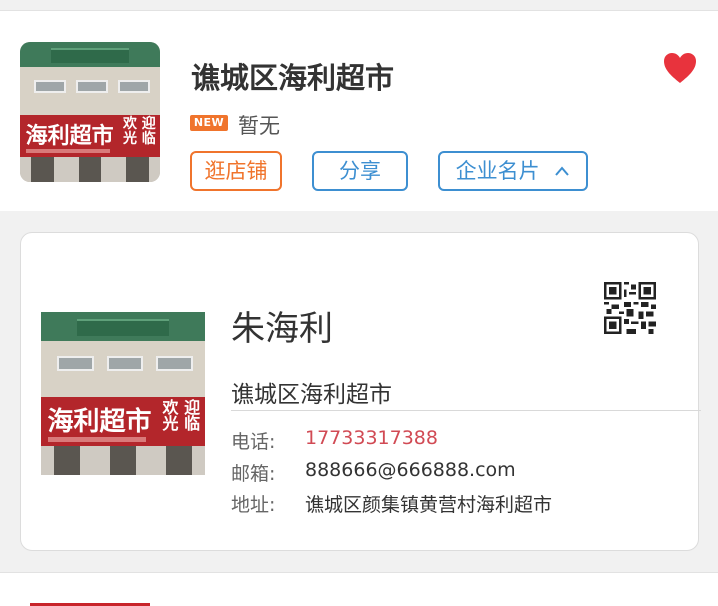  I want to click on new-status-text: 暂无, so click(259, 126).